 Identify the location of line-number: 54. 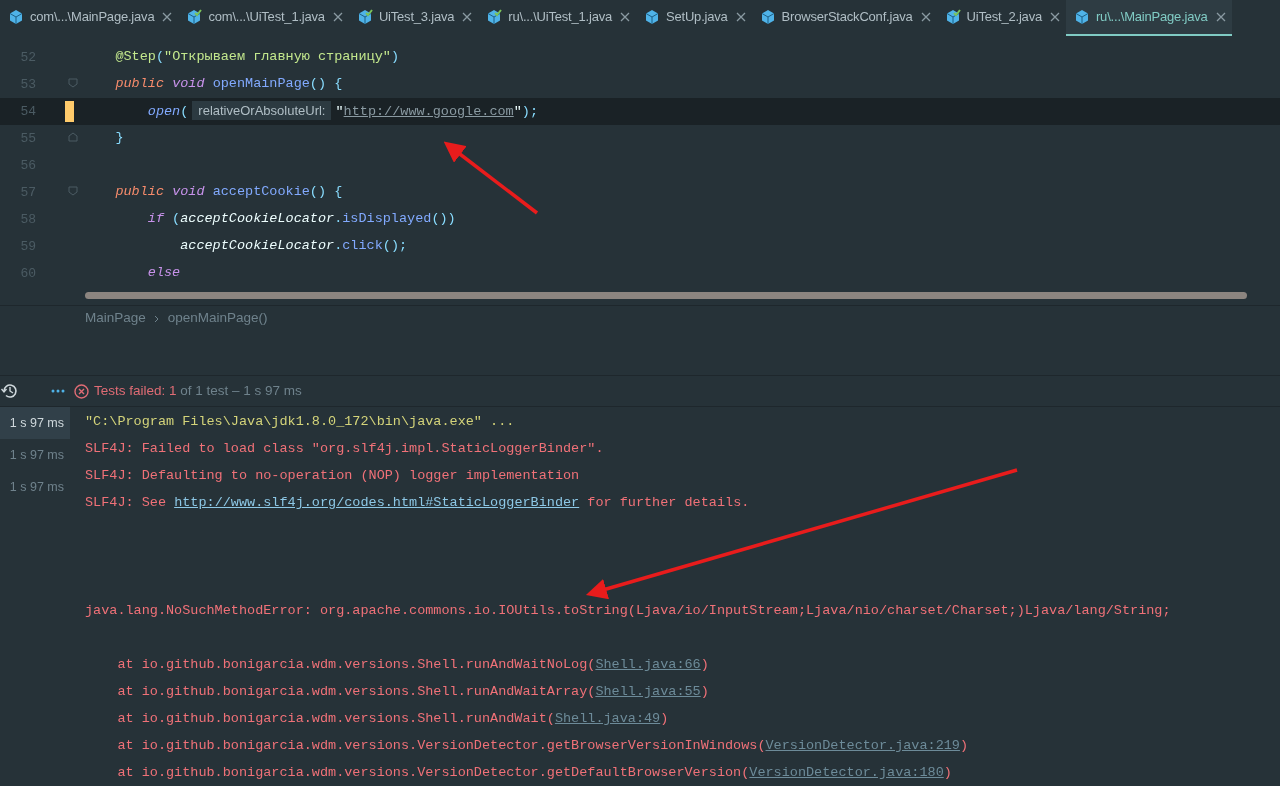
(27, 111).